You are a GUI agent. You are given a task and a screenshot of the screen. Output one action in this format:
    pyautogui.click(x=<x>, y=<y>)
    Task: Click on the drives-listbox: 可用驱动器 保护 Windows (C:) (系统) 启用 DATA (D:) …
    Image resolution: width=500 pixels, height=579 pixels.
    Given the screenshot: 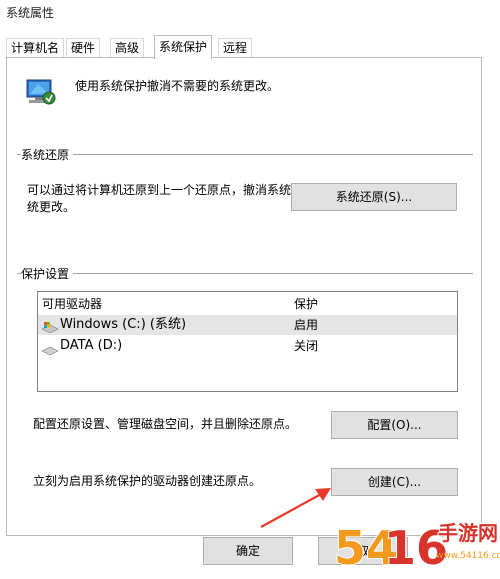 What is the action you would take?
    pyautogui.click(x=247, y=341)
    